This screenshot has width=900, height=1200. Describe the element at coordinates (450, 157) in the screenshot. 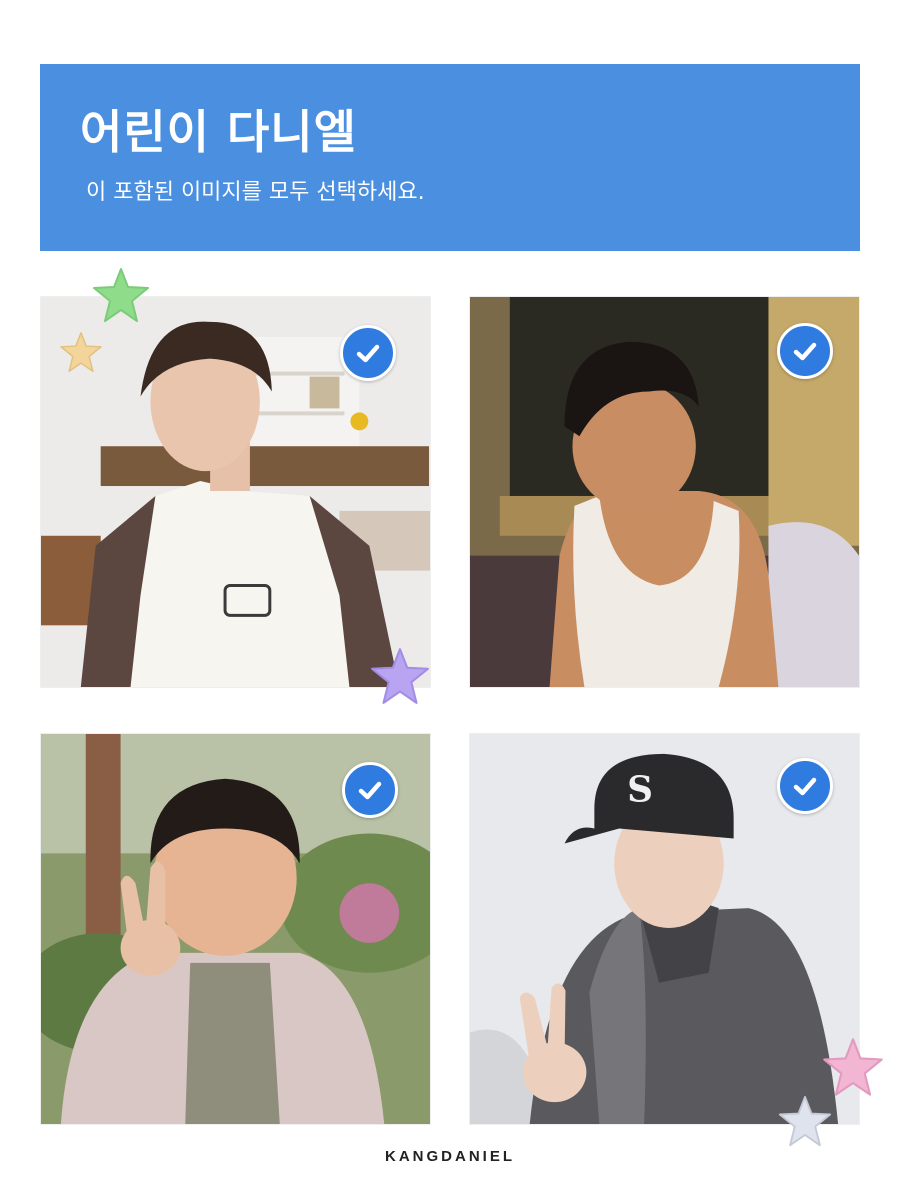

I see `captcha-header: 어린이 다니엘 이 포함된 이미지를 모두 선택하세요.` at that location.